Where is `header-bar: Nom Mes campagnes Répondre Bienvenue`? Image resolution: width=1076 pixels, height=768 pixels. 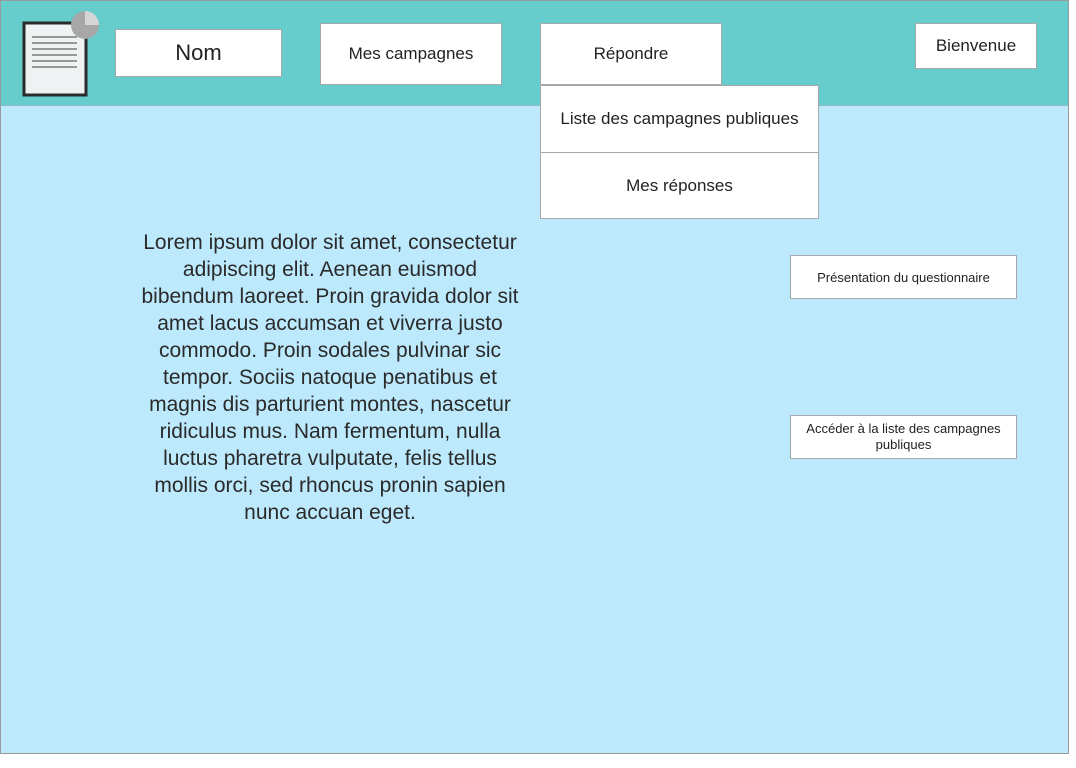
header-bar: Nom Mes campagnes Répondre Bienvenue is located at coordinates (534, 53).